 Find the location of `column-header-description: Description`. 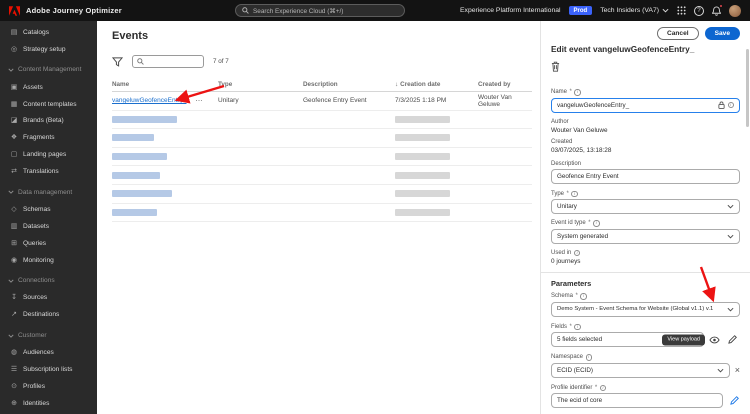

column-header-description: Description is located at coordinates (349, 84).